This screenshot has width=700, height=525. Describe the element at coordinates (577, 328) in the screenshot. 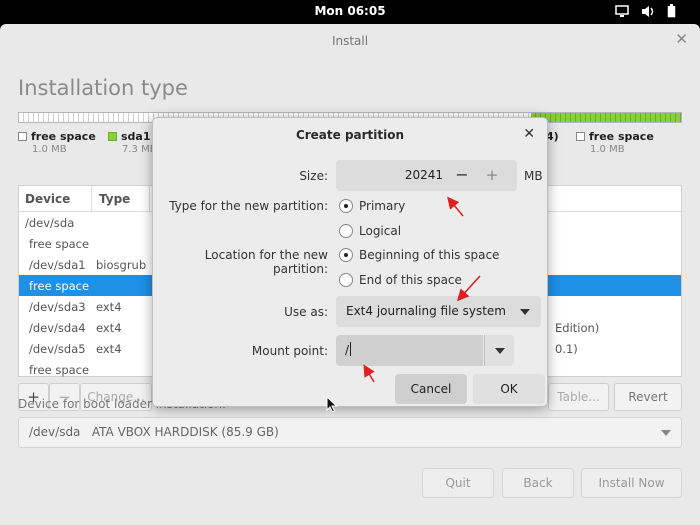

I see `row-system: Edition)` at that location.